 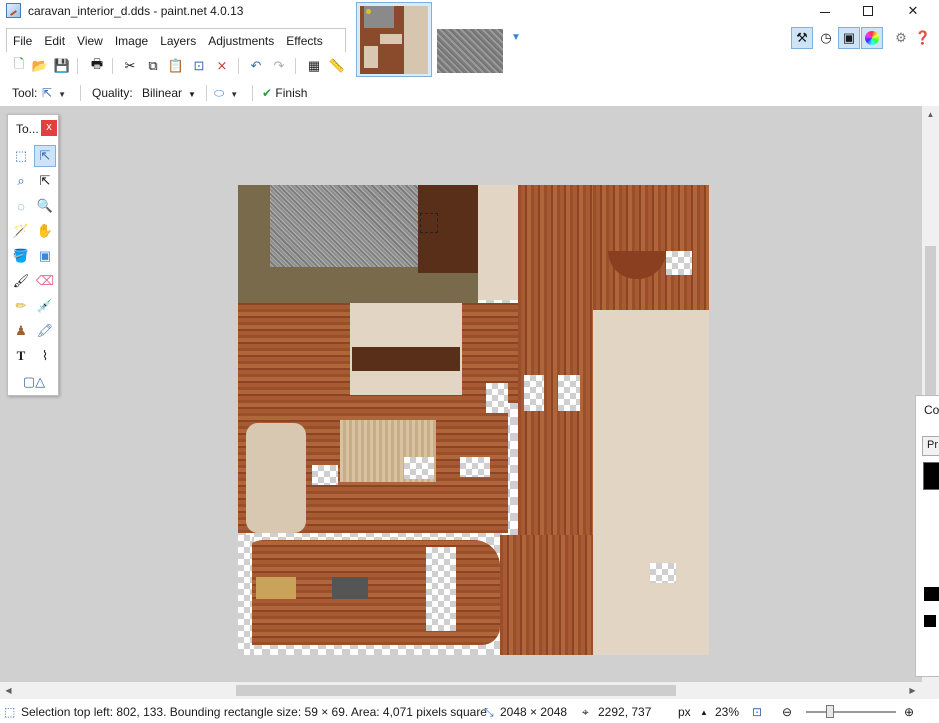 I want to click on tool-move-selected-icon: ⇱ ▼, so click(x=54, y=93).